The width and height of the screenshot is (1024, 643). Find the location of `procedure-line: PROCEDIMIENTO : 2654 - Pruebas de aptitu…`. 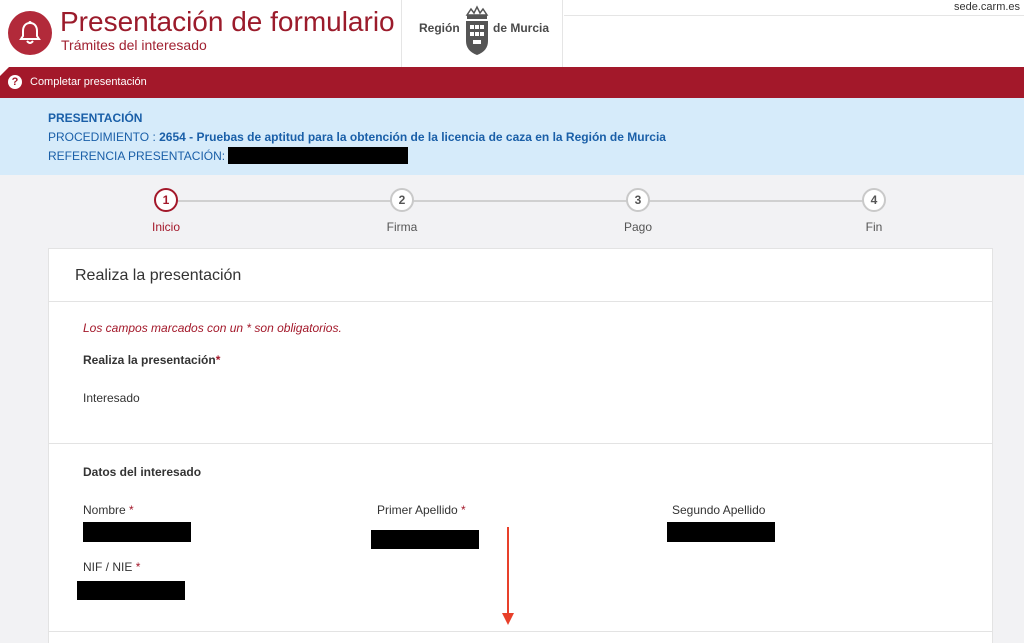

procedure-line: PROCEDIMIENTO : 2654 - Pruebas de aptitu… is located at coordinates (357, 137).